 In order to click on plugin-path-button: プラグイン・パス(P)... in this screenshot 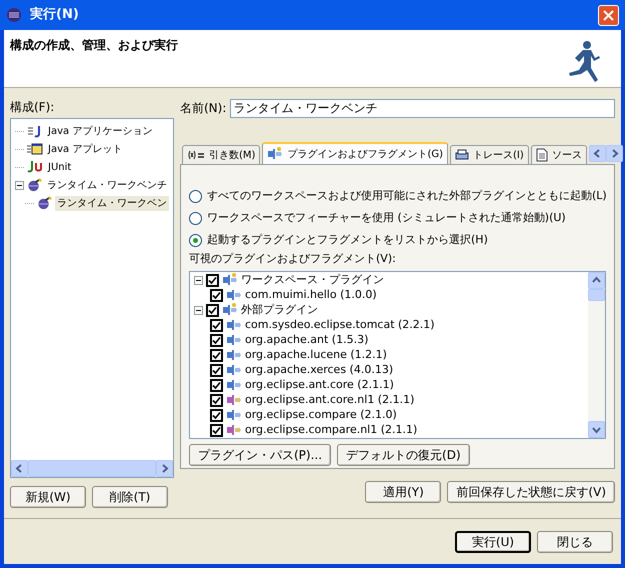, I will do `click(260, 455)`.